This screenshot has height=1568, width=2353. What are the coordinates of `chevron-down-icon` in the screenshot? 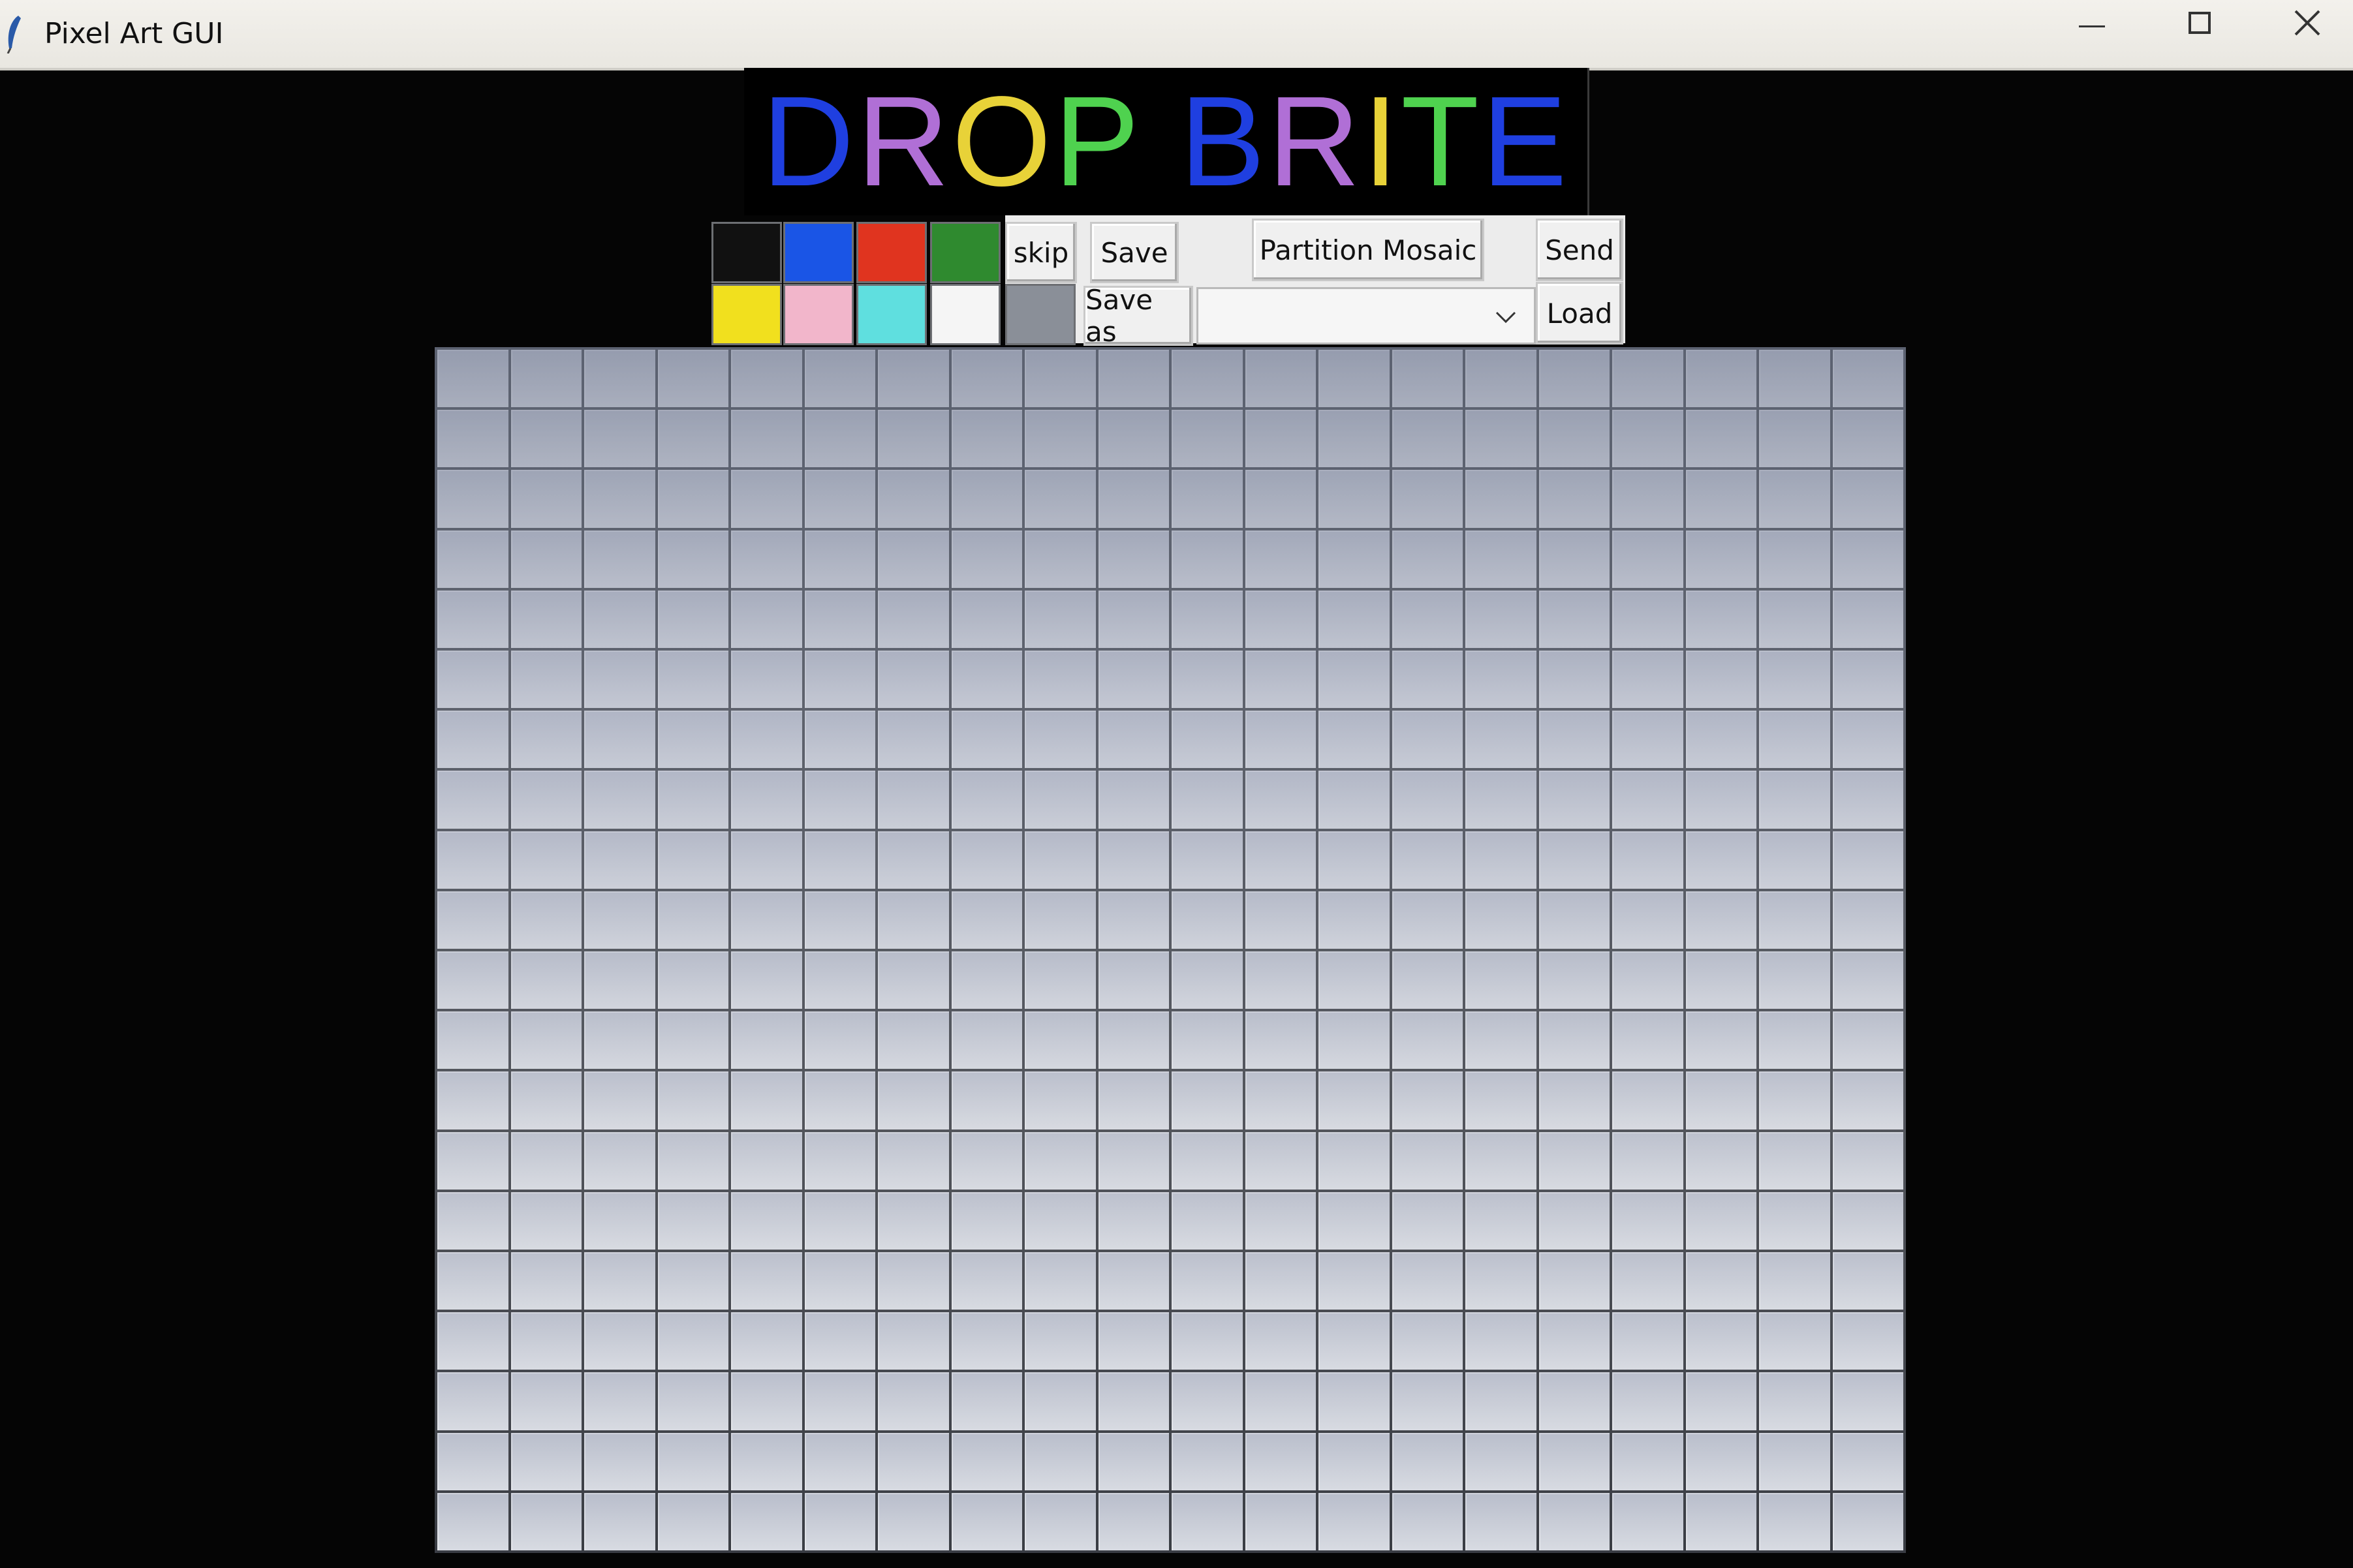 It's located at (1505, 317).